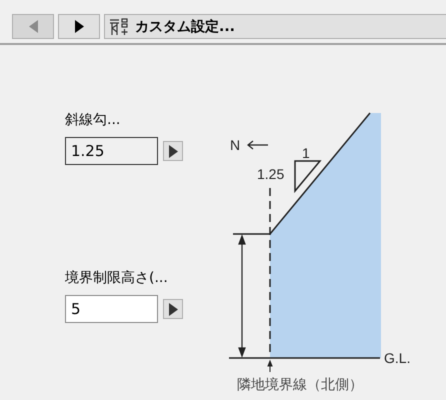  I want to click on north-label: N, so click(235, 145).